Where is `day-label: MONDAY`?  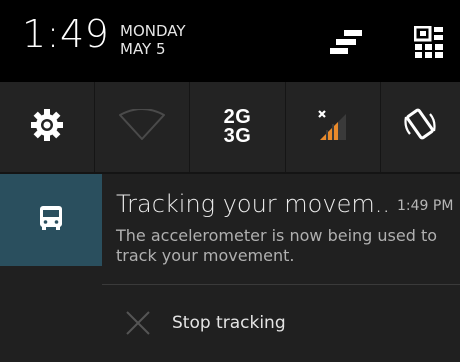 day-label: MONDAY is located at coordinates (153, 31).